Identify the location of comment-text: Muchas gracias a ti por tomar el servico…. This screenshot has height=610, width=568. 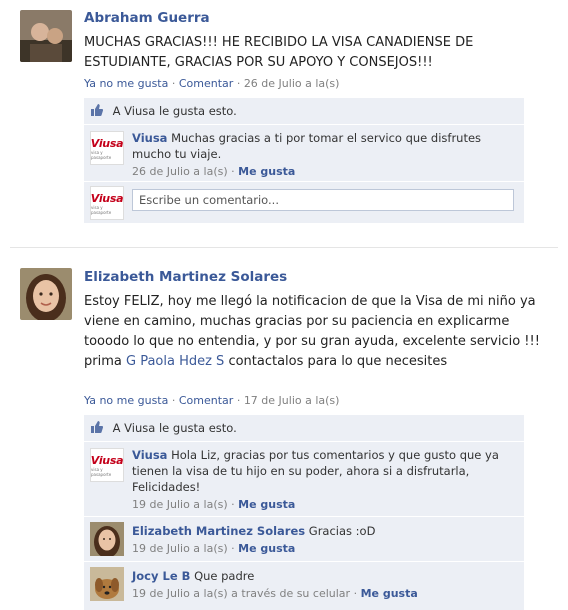
(307, 146).